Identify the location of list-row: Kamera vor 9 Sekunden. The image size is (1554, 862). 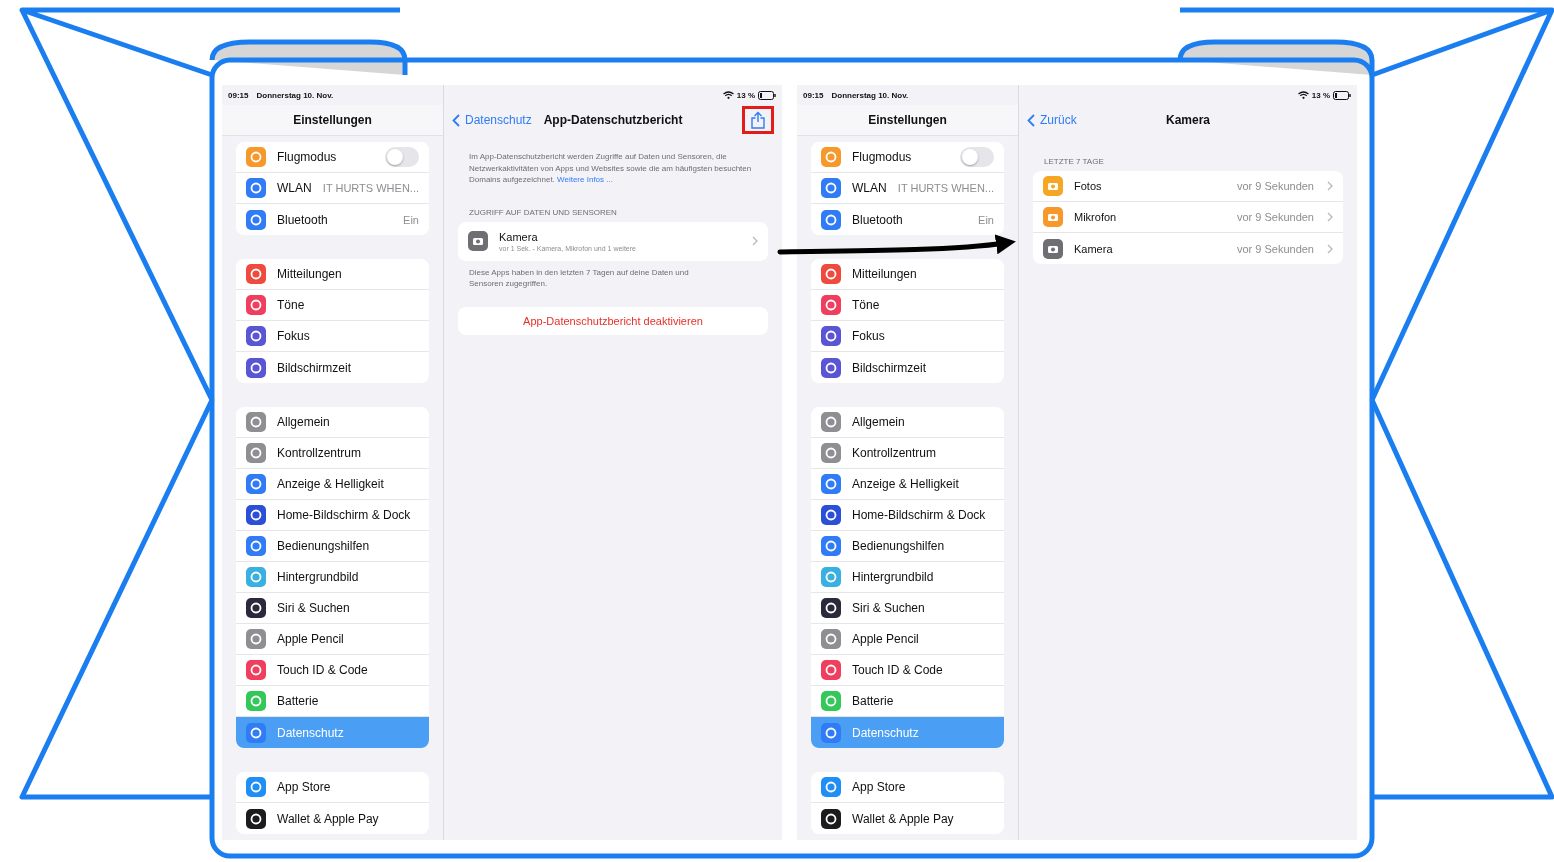
(1188, 248).